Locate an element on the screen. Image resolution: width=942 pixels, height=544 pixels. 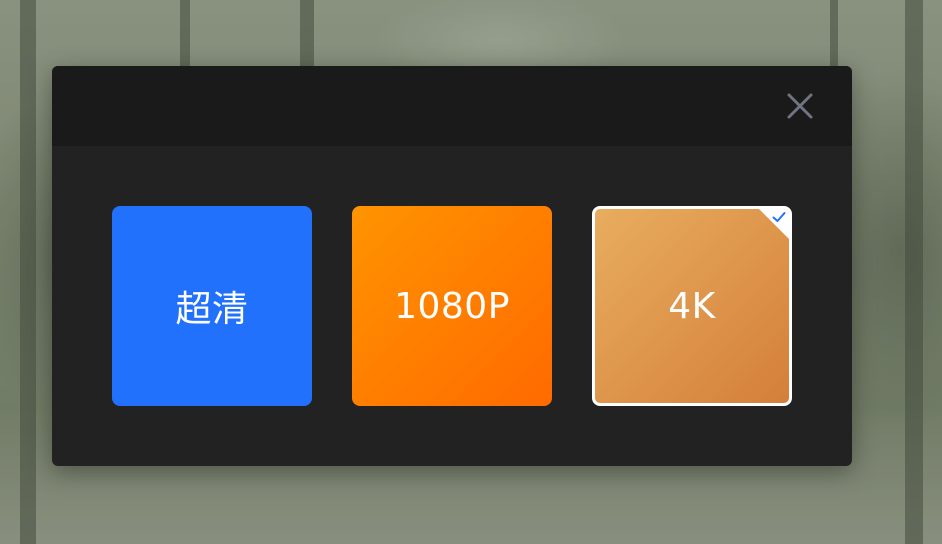
resolution-option-label: 超清 is located at coordinates (212, 309).